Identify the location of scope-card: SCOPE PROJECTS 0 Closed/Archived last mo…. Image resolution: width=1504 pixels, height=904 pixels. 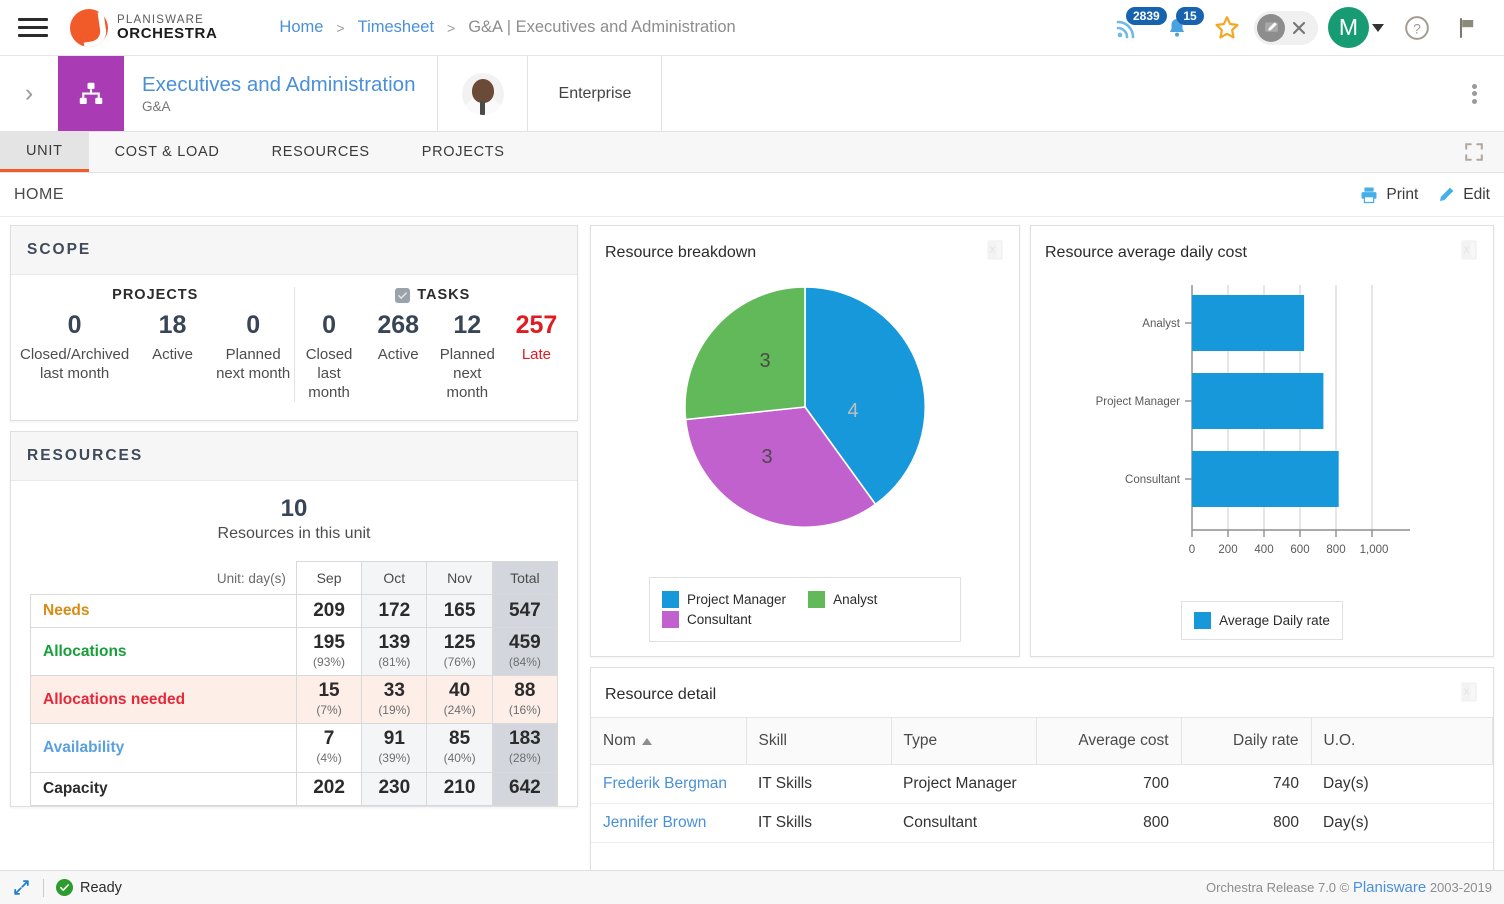
(294, 323).